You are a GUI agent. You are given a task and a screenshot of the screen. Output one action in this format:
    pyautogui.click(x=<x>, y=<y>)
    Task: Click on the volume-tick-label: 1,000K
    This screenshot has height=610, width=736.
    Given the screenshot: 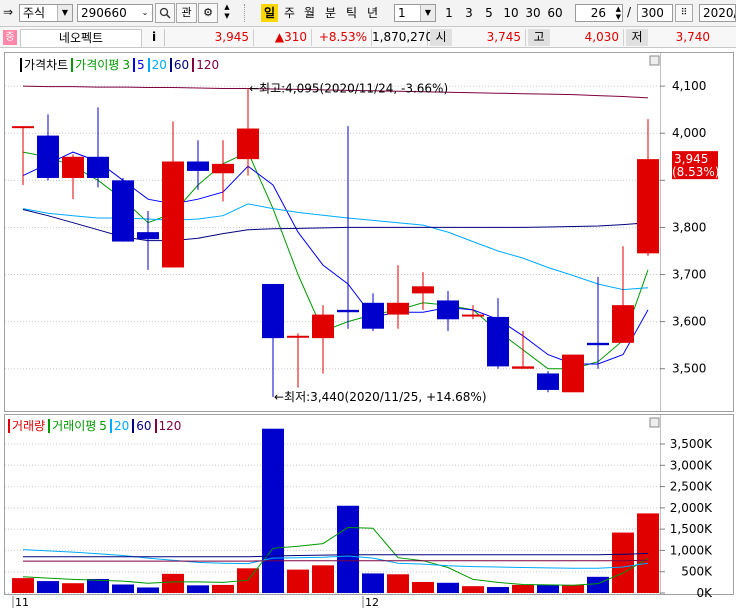 What is the action you would take?
    pyautogui.click(x=691, y=550)
    